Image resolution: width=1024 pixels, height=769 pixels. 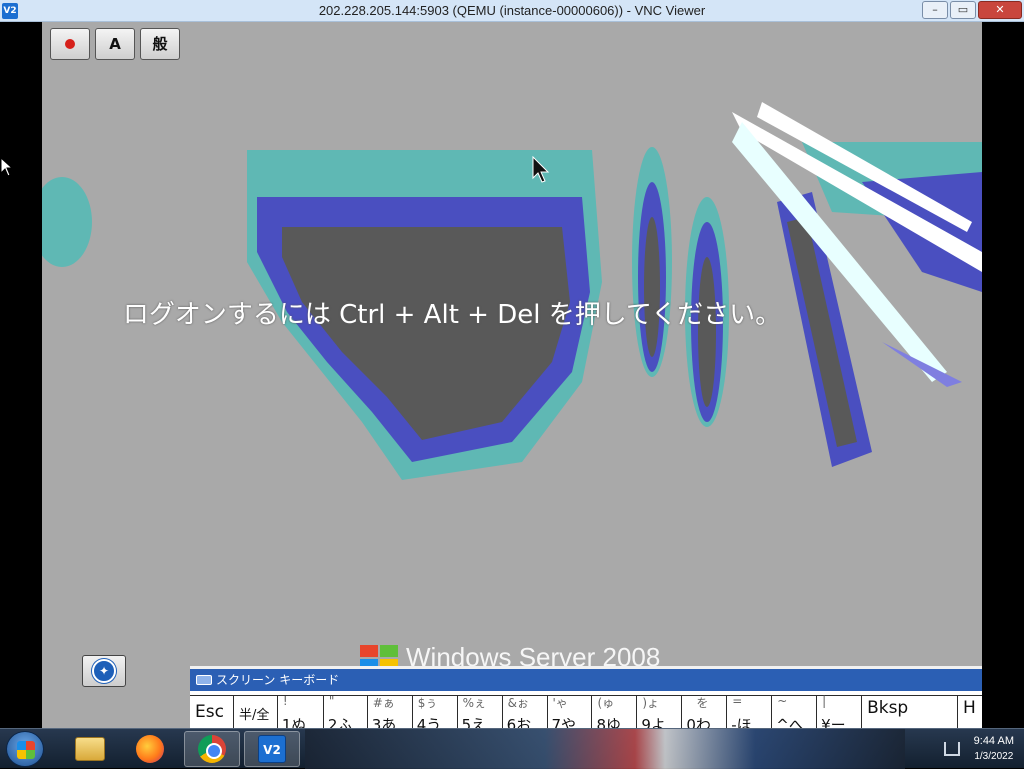 I want to click on folder-icon, so click(x=90, y=749).